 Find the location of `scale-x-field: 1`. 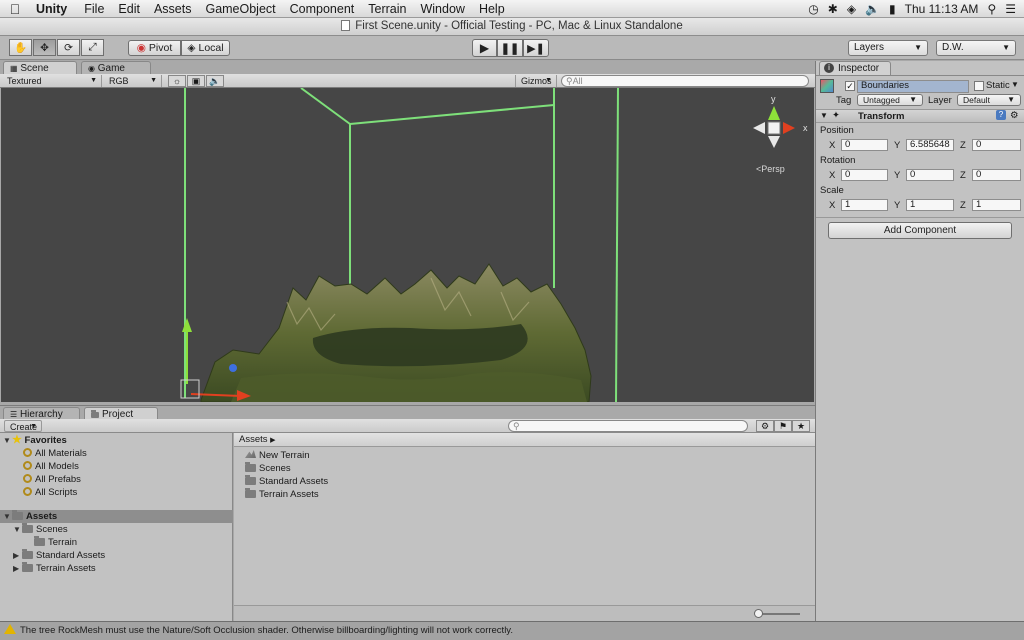

scale-x-field: 1 is located at coordinates (864, 205).